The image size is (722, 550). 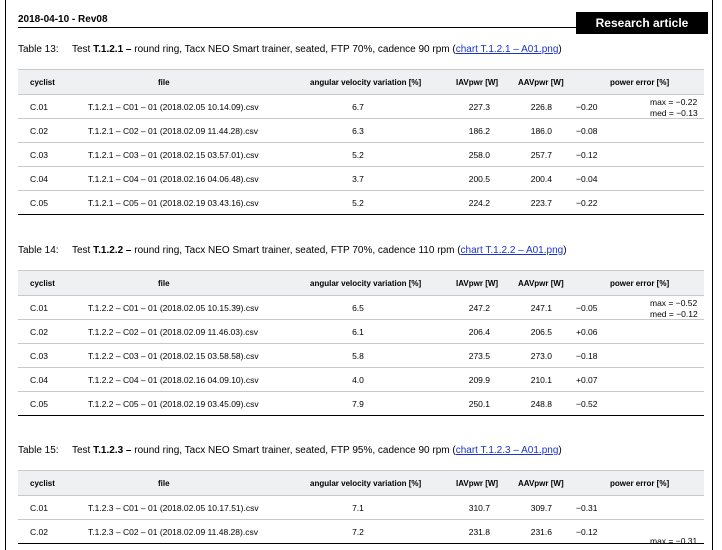 What do you see at coordinates (358, 531) in the screenshot?
I see `cell-angular: 7.2` at bounding box center [358, 531].